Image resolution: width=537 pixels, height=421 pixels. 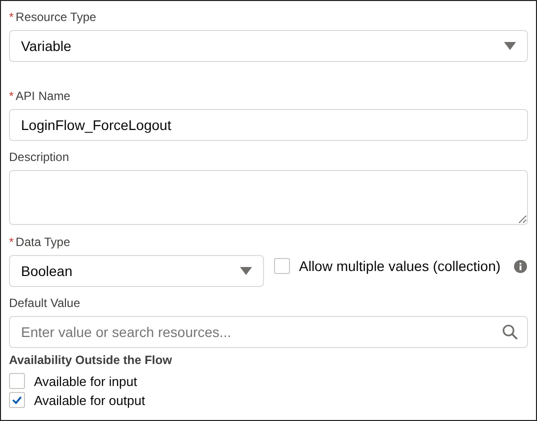 What do you see at coordinates (136, 271) in the screenshot?
I see `data-type-select: Boolean` at bounding box center [136, 271].